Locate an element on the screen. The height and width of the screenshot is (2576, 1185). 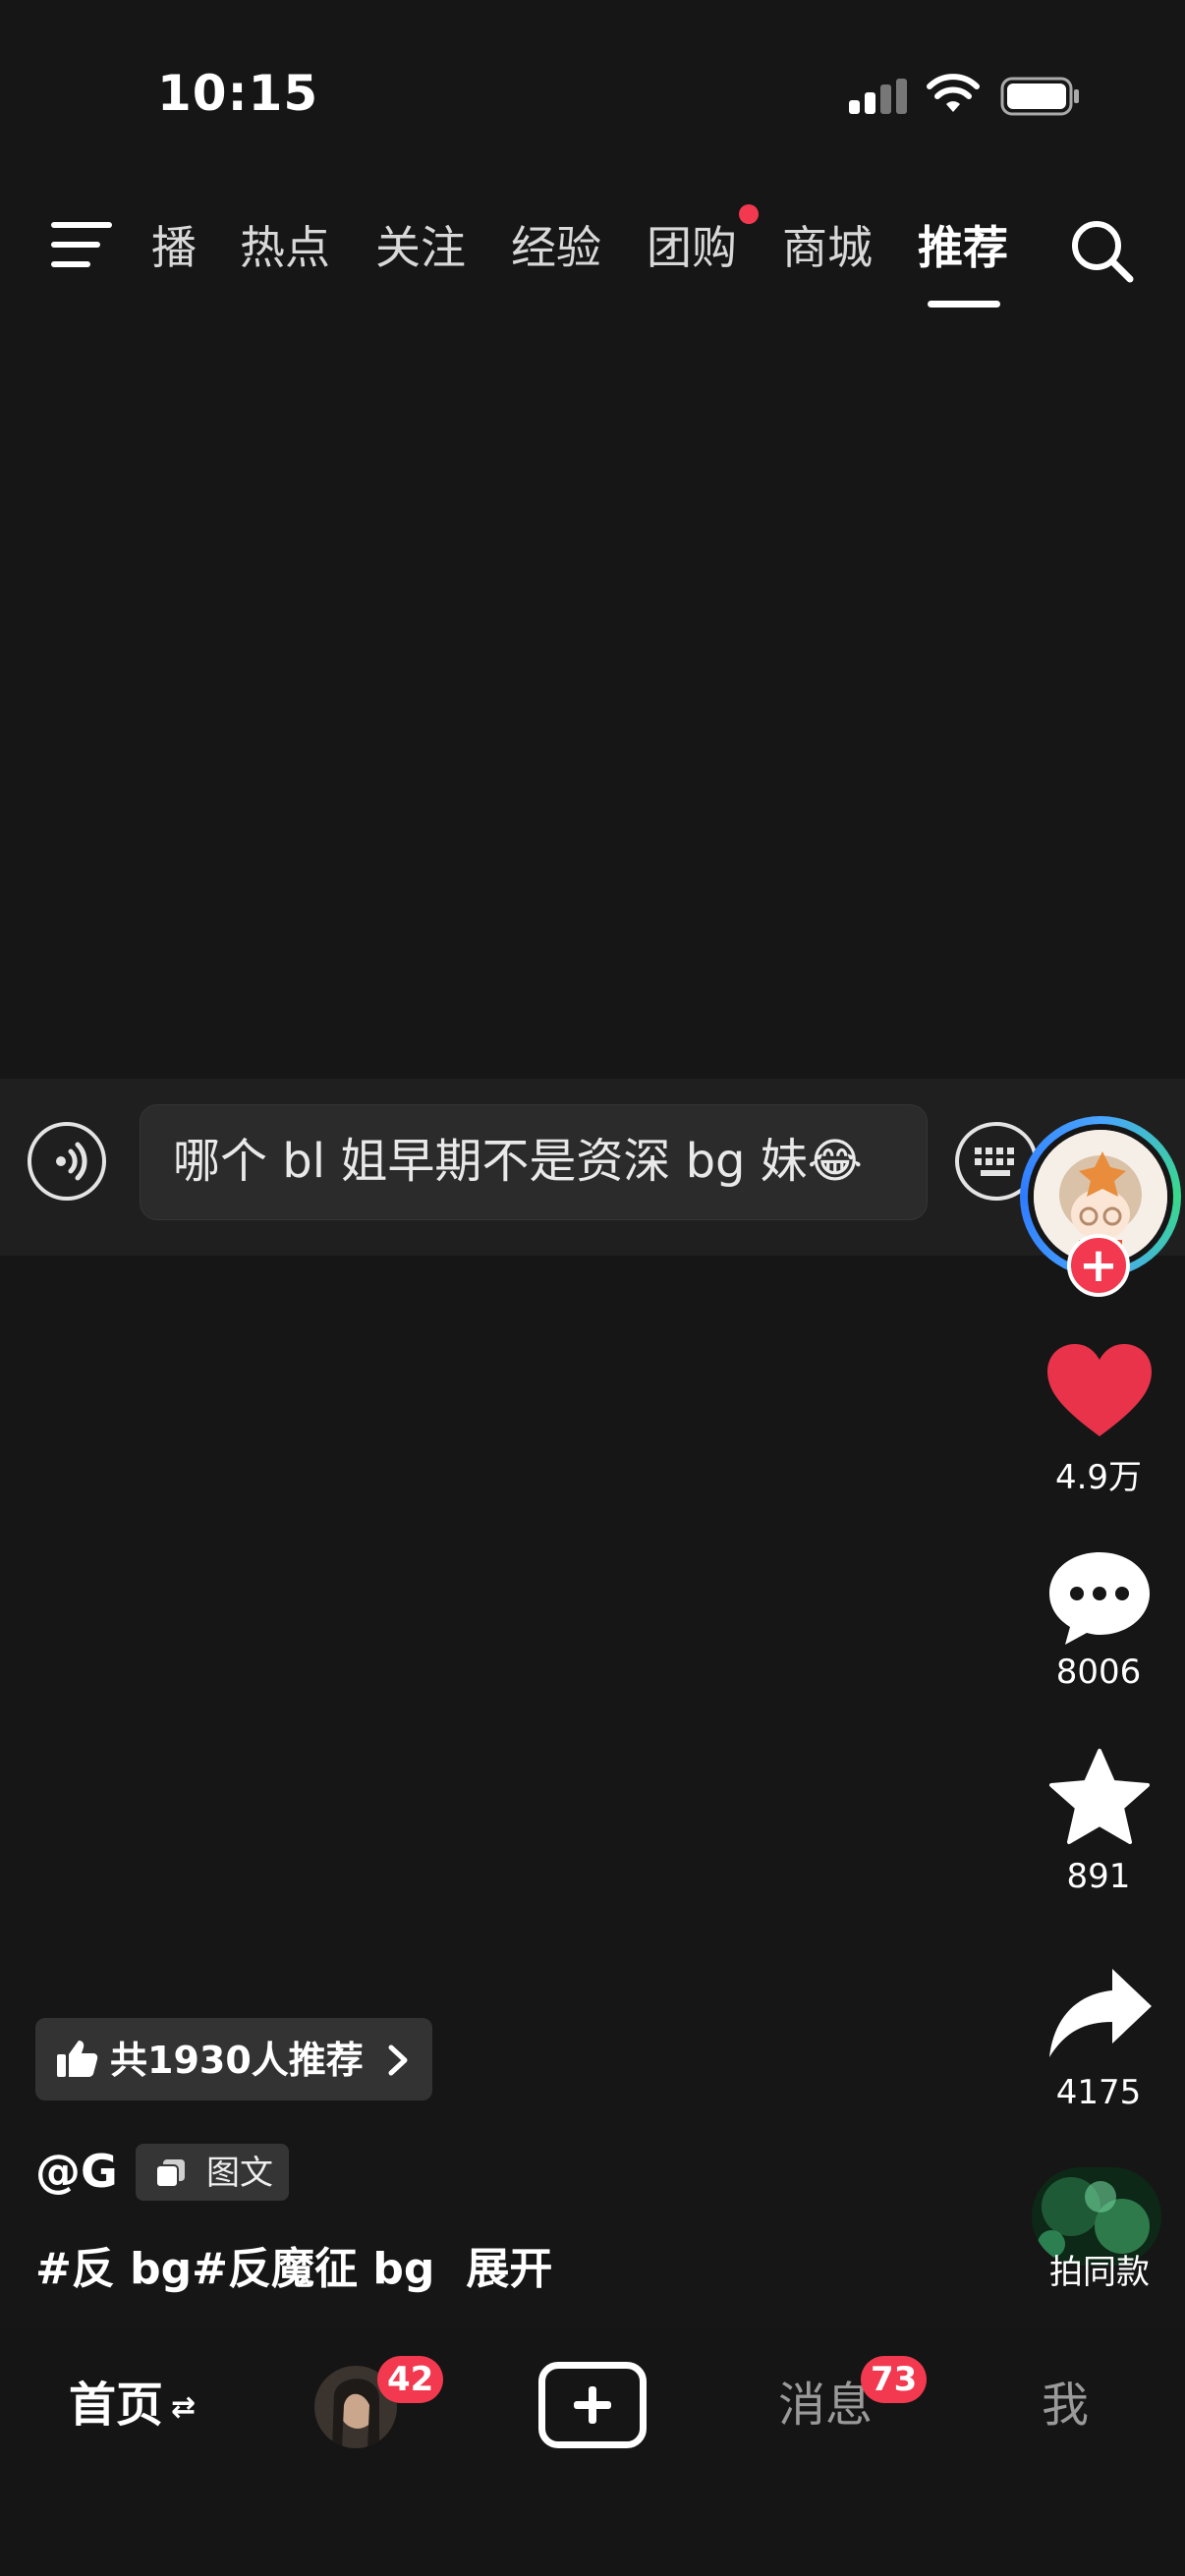
tab-me: 我 is located at coordinates (1065, 2405).